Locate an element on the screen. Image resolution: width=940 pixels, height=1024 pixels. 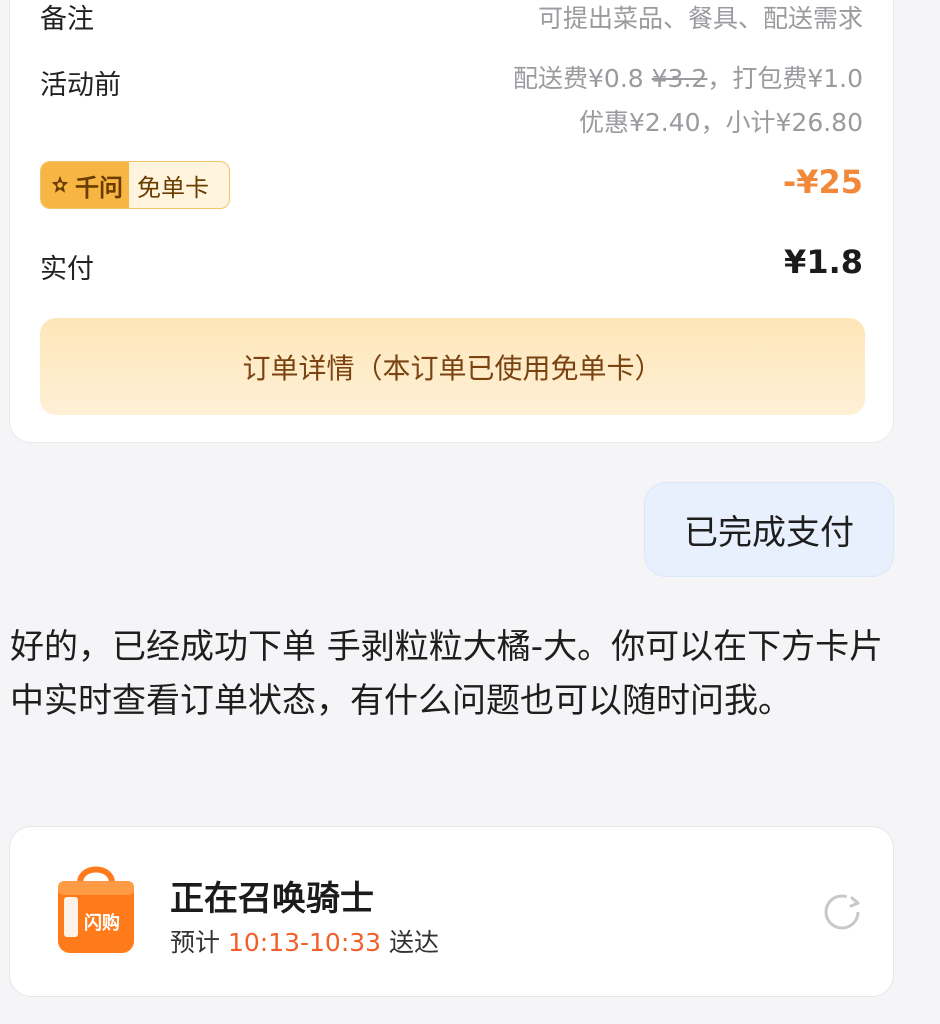
rider-status-title: 正在召唤骑士 is located at coordinates (272, 899).